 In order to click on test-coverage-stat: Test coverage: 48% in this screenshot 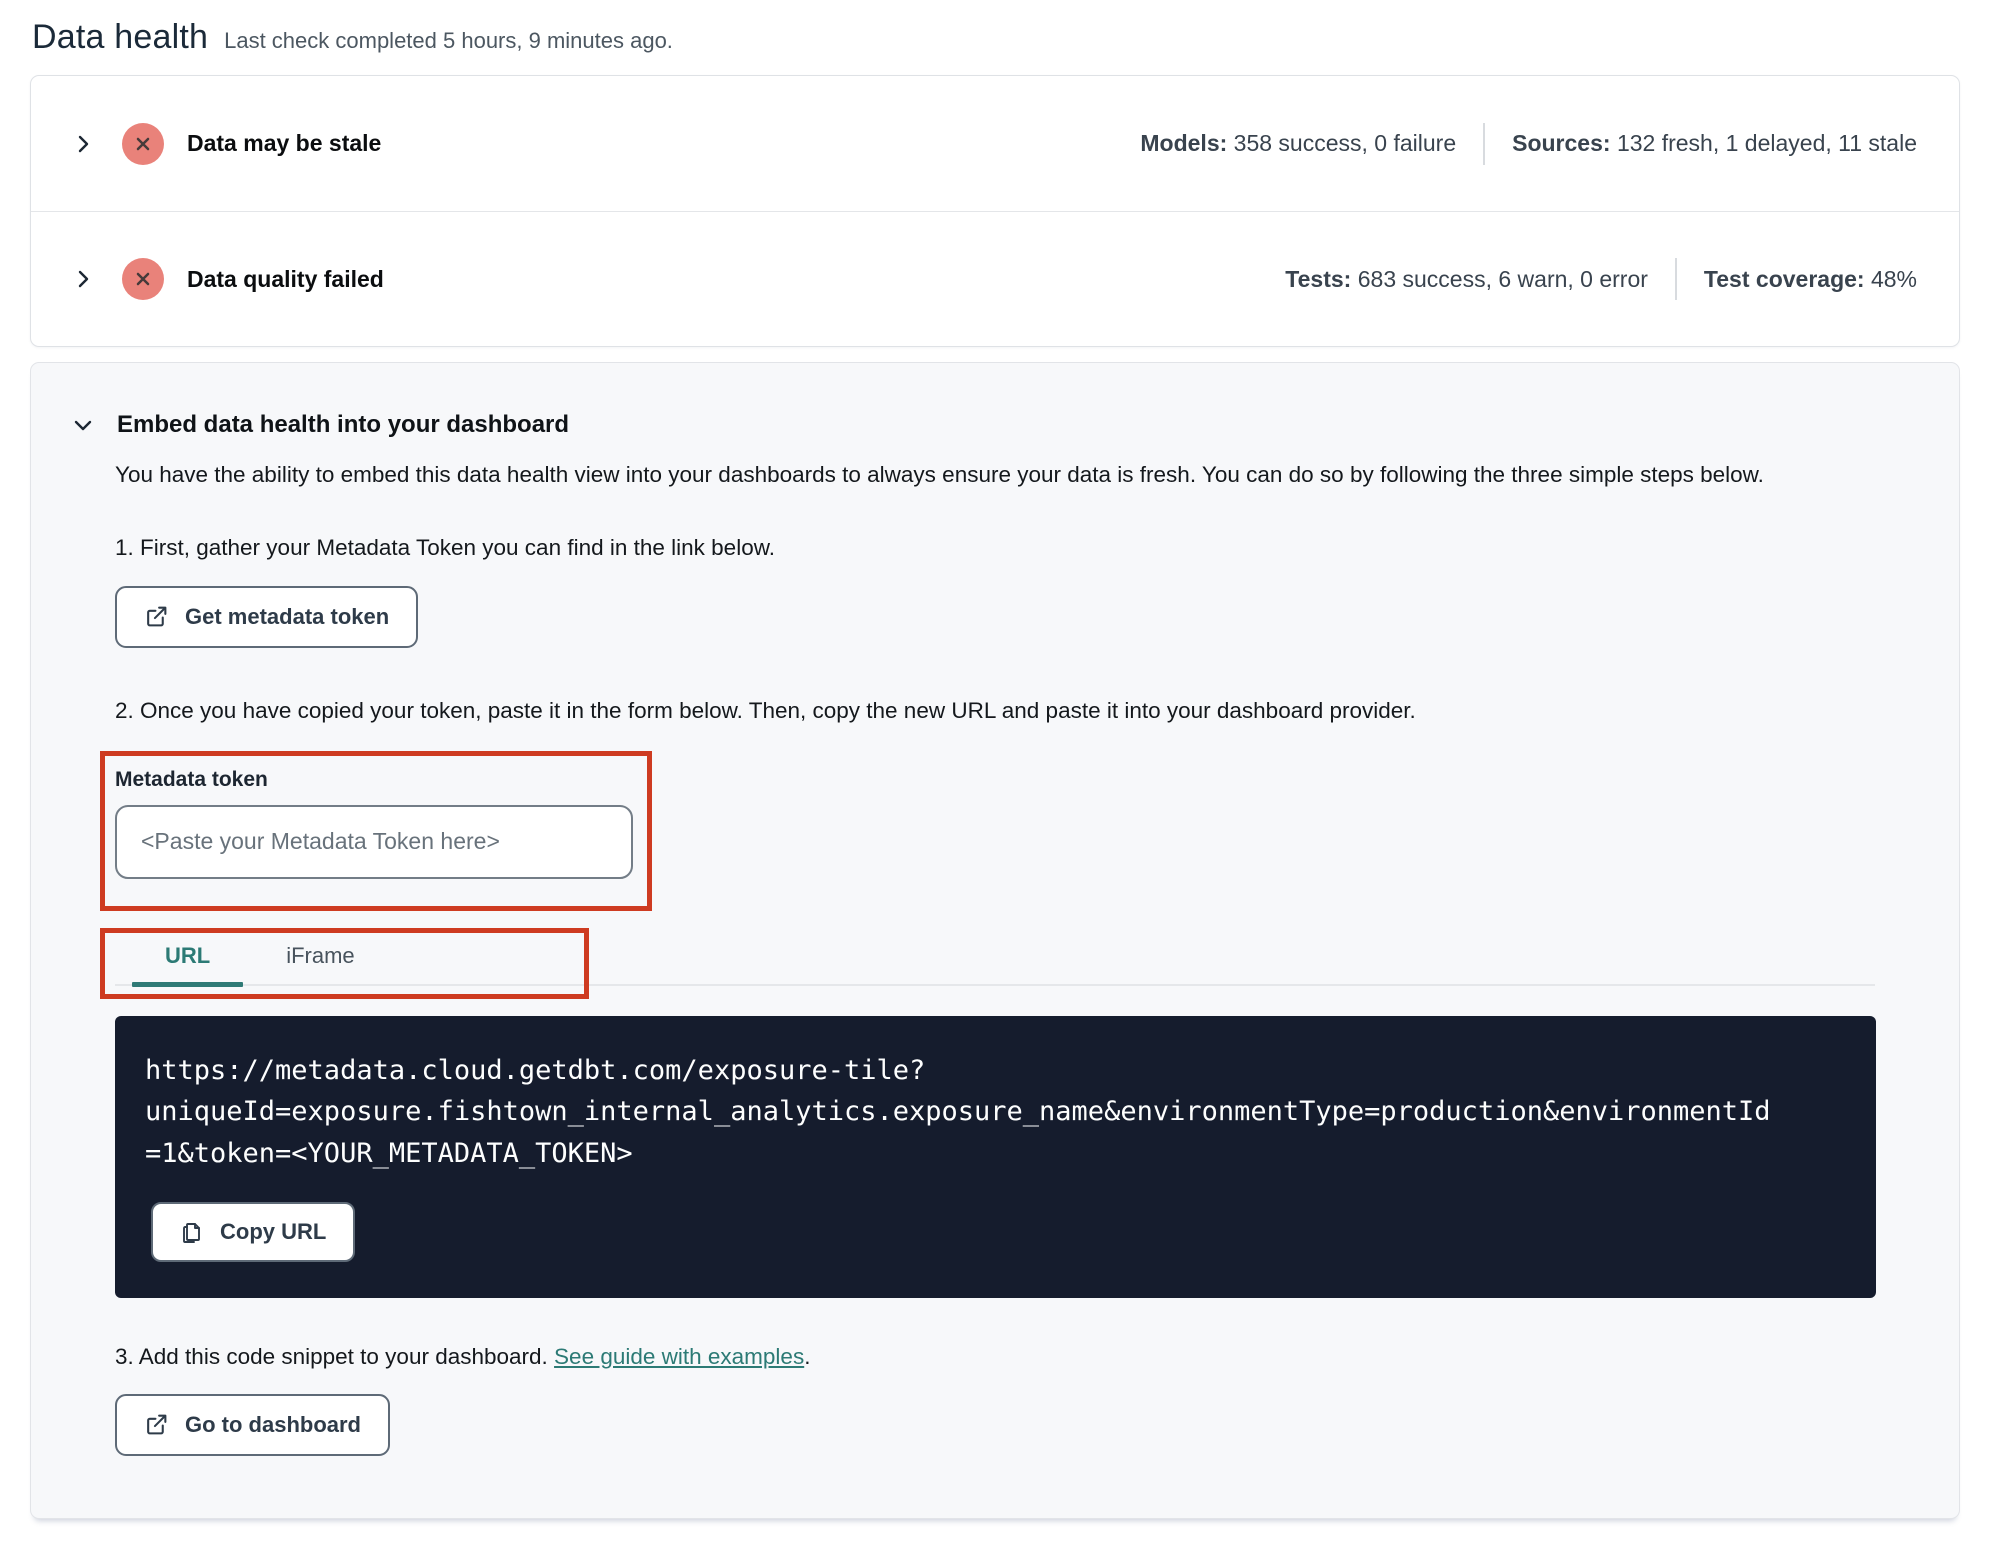, I will do `click(1810, 279)`.